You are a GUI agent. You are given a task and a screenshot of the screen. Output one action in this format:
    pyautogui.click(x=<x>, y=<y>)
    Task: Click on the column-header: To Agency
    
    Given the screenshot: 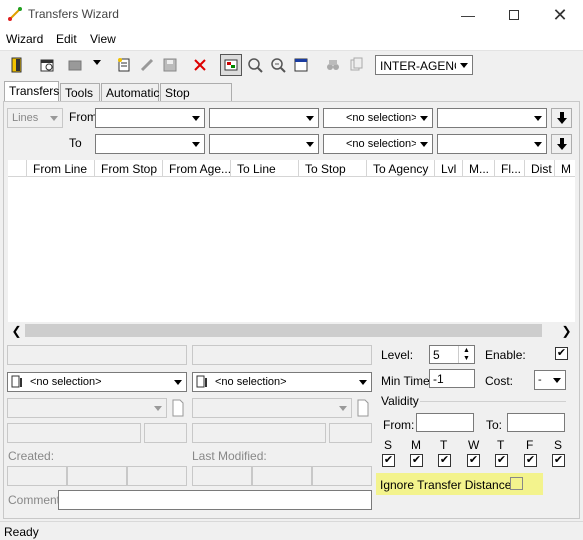 What is the action you would take?
    pyautogui.click(x=401, y=168)
    